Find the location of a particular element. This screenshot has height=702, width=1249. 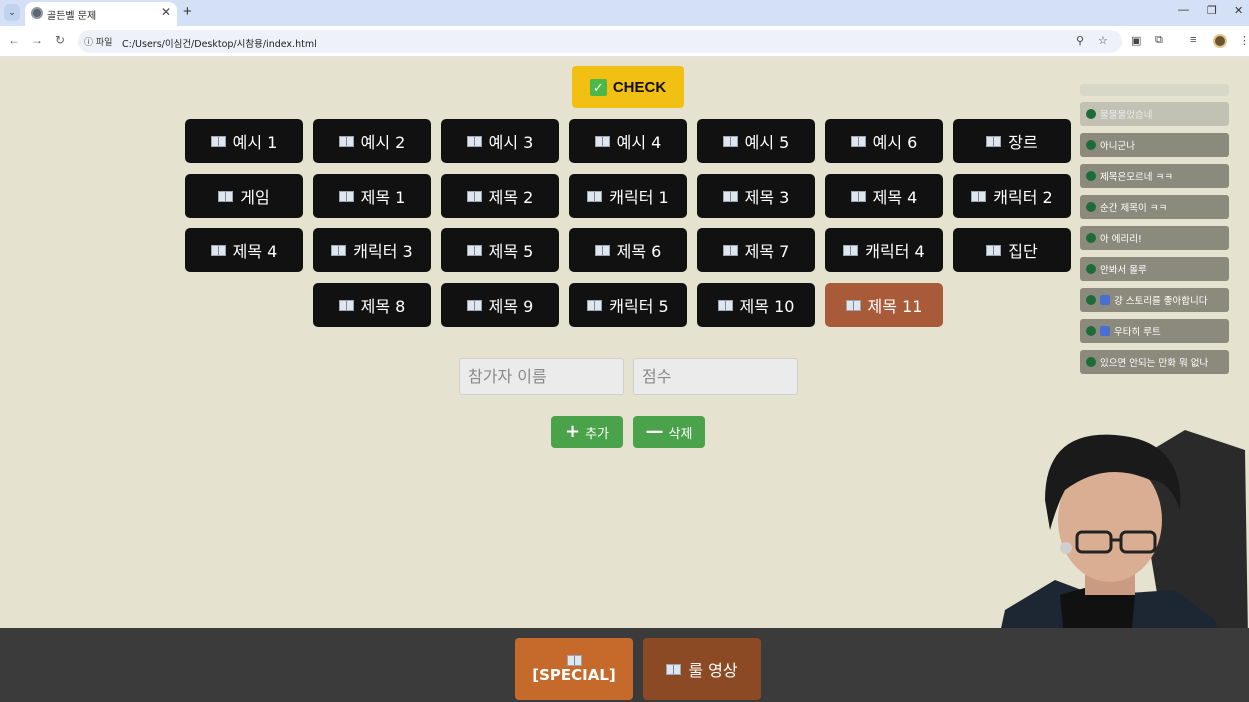

restore-icon: ❐ is located at coordinates (1212, 10).